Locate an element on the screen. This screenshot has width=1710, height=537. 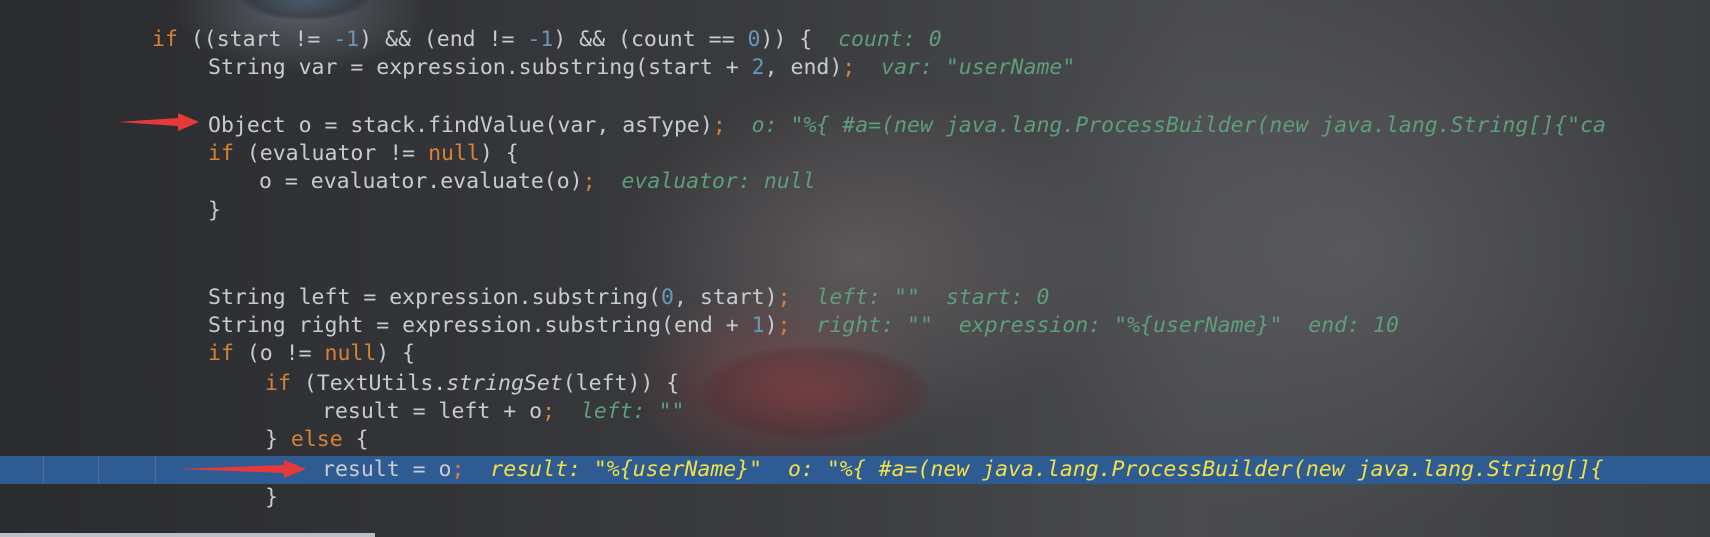
code-line: if (TextUtils.stringSet(left)) { is located at coordinates (855, 384).